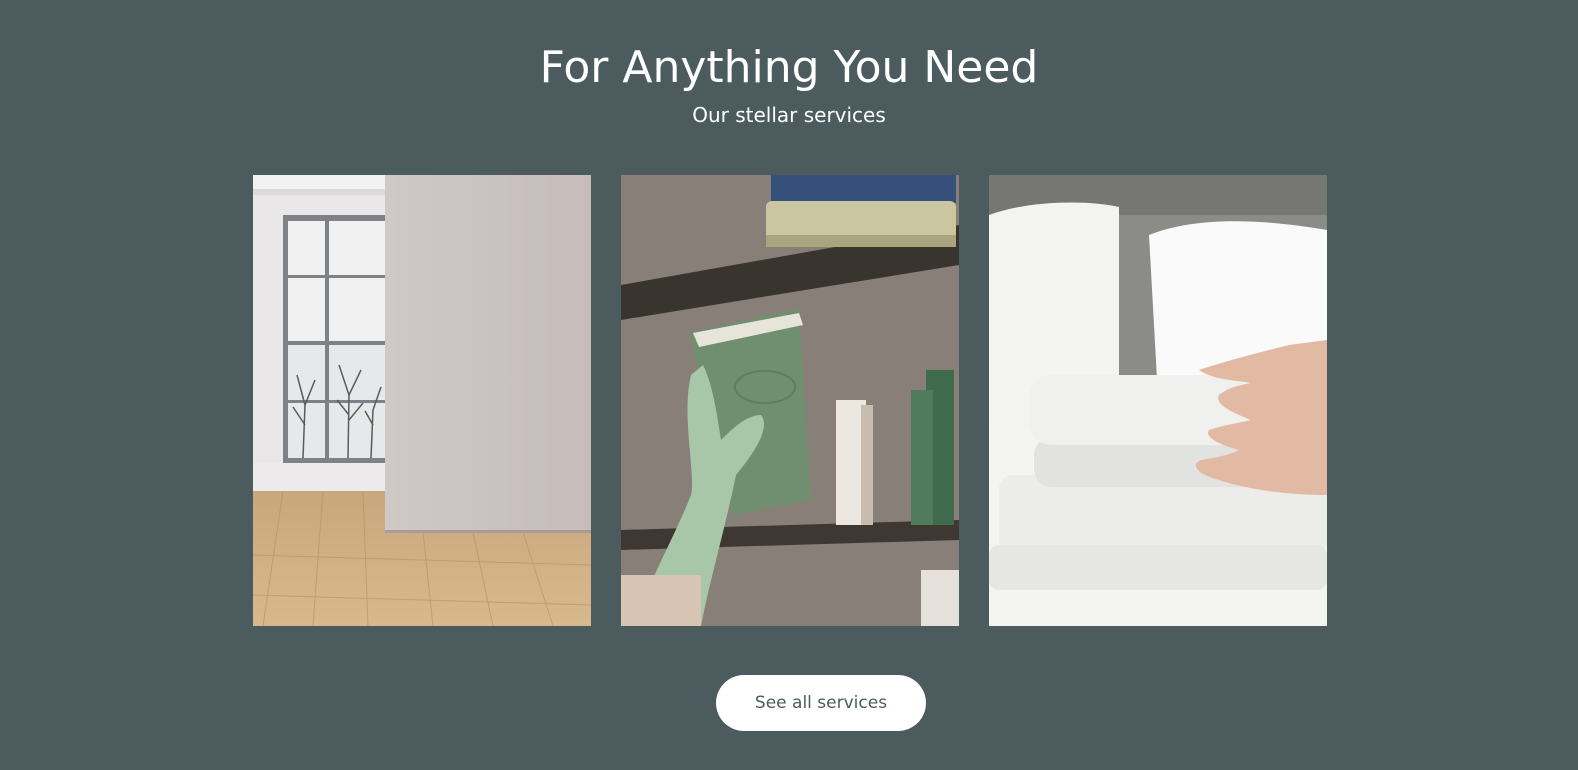 This screenshot has height=770, width=1578. I want to click on section-subtitle: Our stellar services, so click(789, 115).